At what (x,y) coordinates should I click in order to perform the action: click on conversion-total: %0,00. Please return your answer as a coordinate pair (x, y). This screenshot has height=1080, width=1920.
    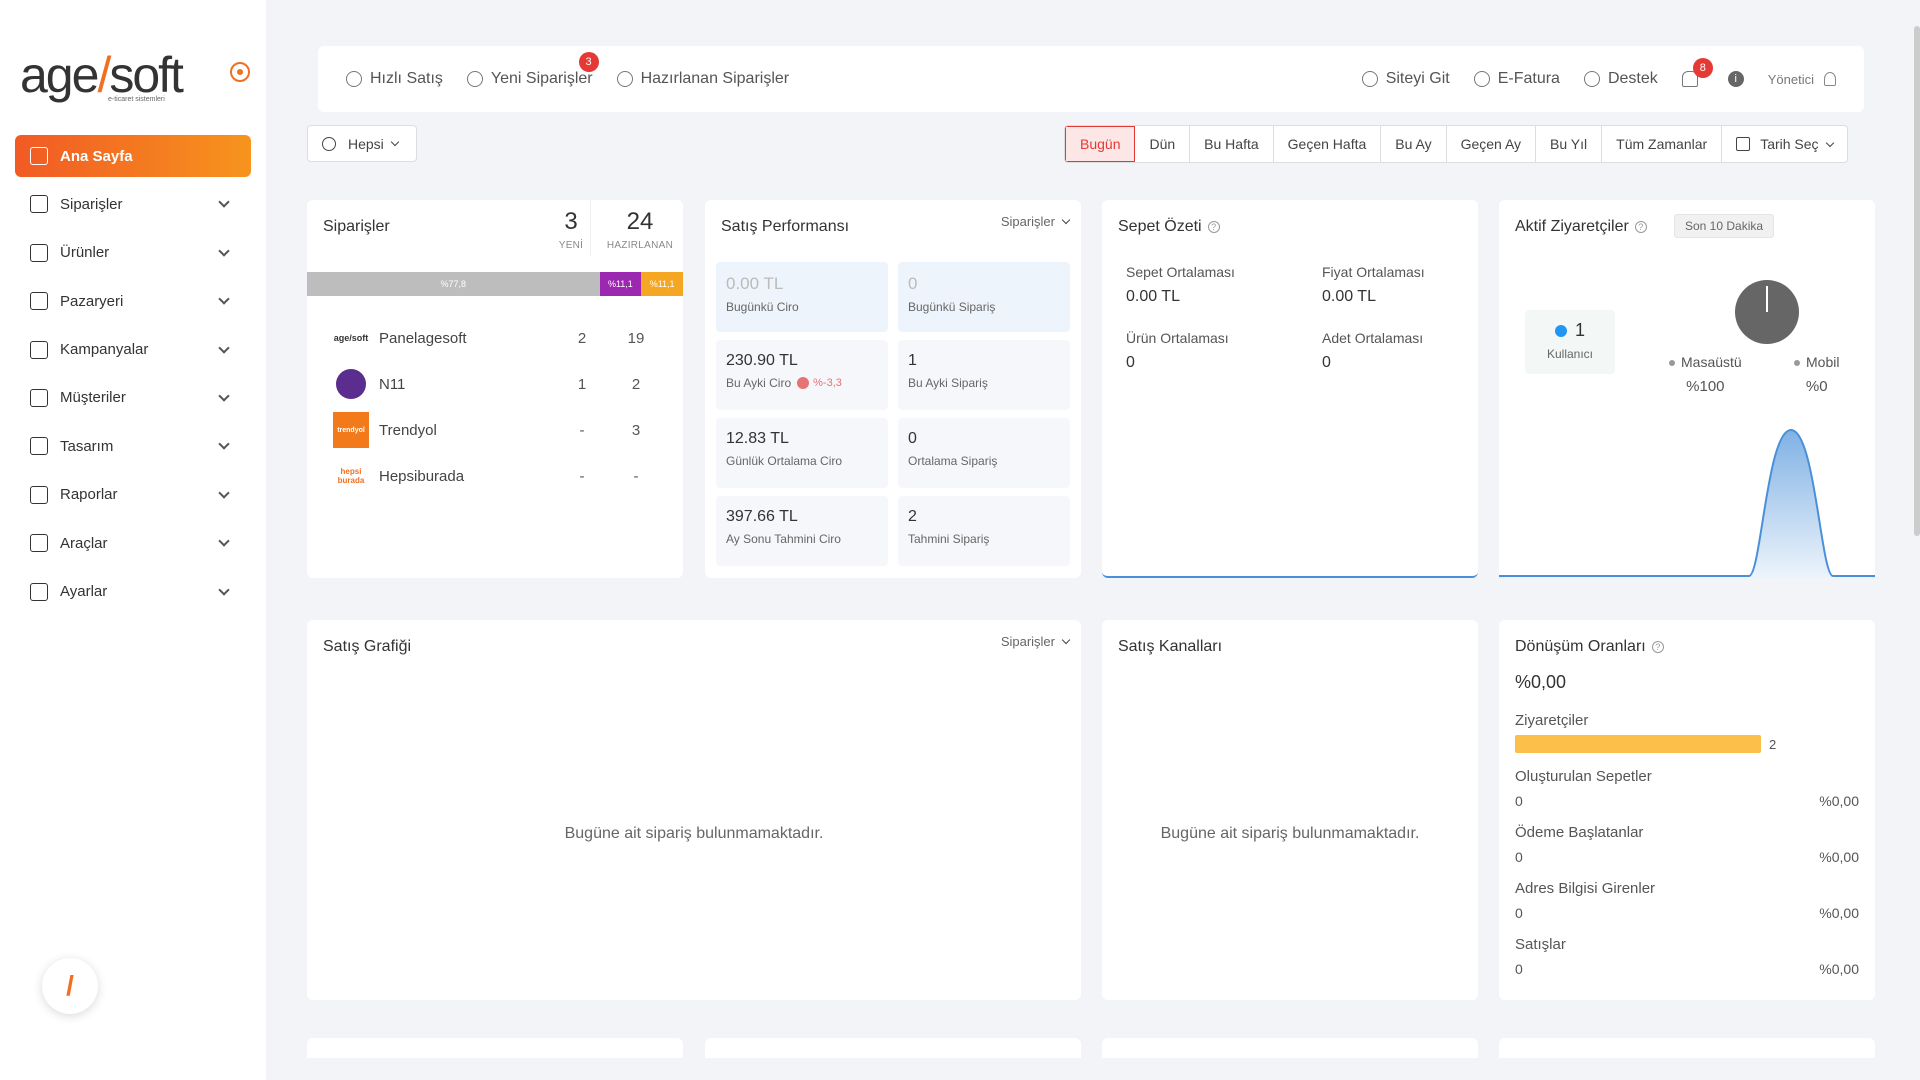
    Looking at the image, I should click on (1541, 682).